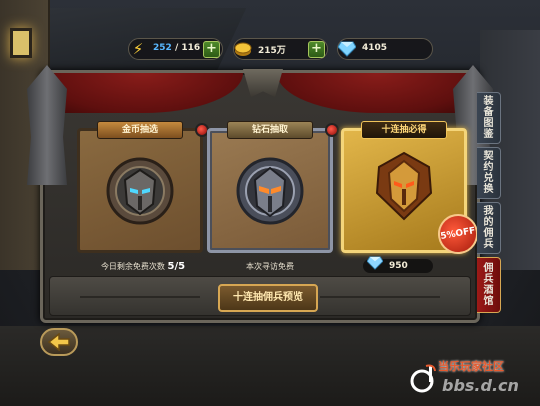 This screenshot has height=406, width=540. I want to click on side-tabs: 装备图鉴 契约兑换 我的佣兵 佣兵酒馆, so click(490, 204).